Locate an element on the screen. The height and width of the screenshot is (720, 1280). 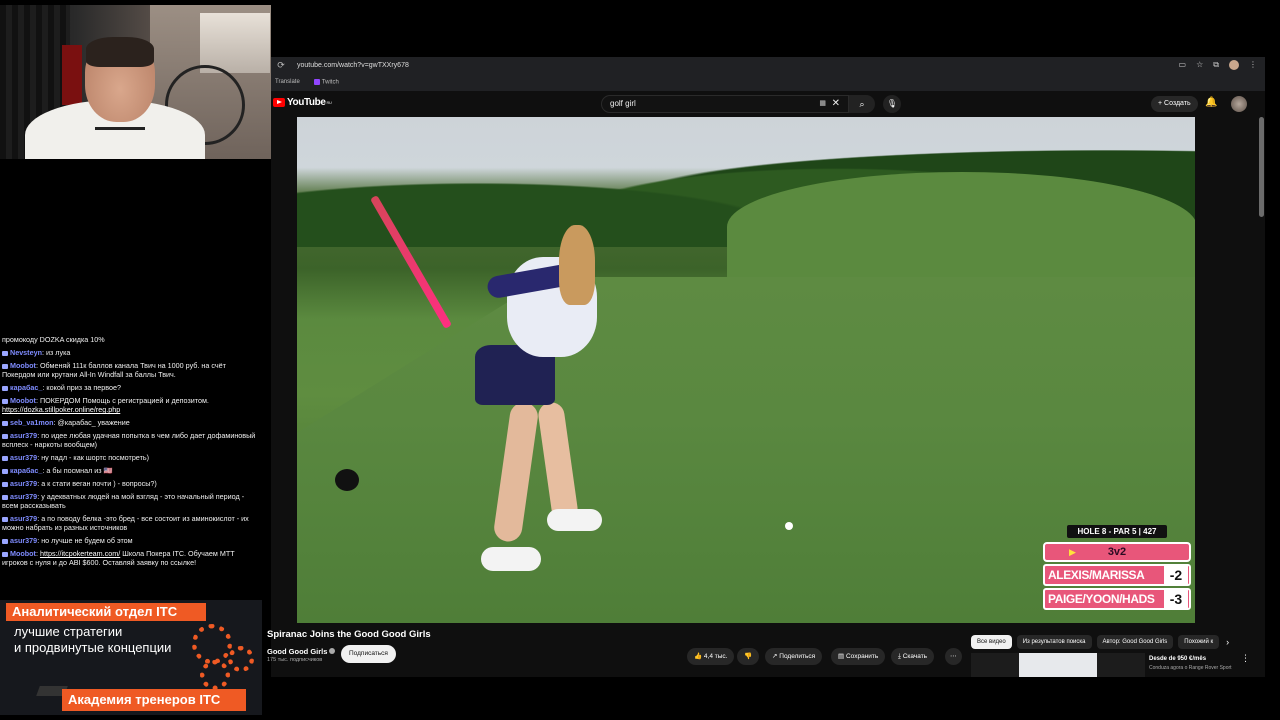
share-button: ↗ Поделиться is located at coordinates (794, 656).